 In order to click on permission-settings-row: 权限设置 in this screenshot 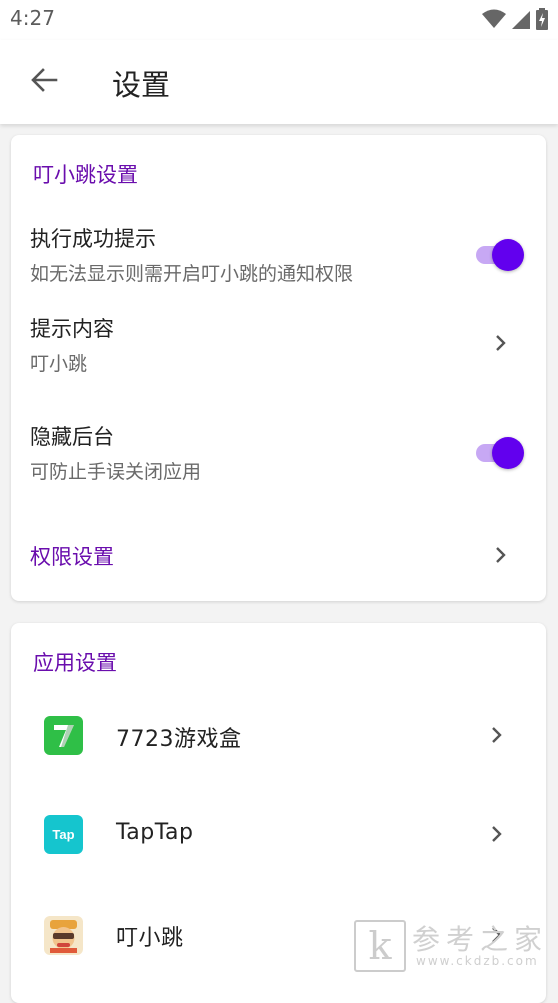, I will do `click(278, 555)`.